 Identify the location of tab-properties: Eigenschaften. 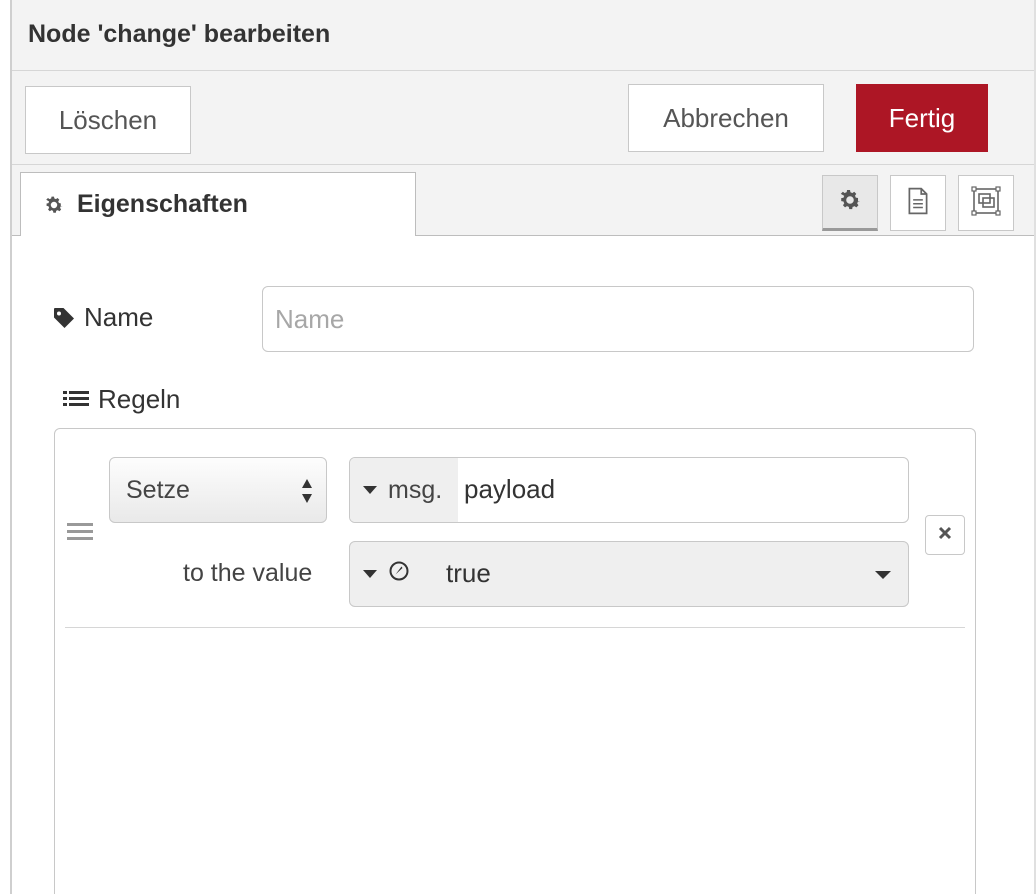
(218, 204).